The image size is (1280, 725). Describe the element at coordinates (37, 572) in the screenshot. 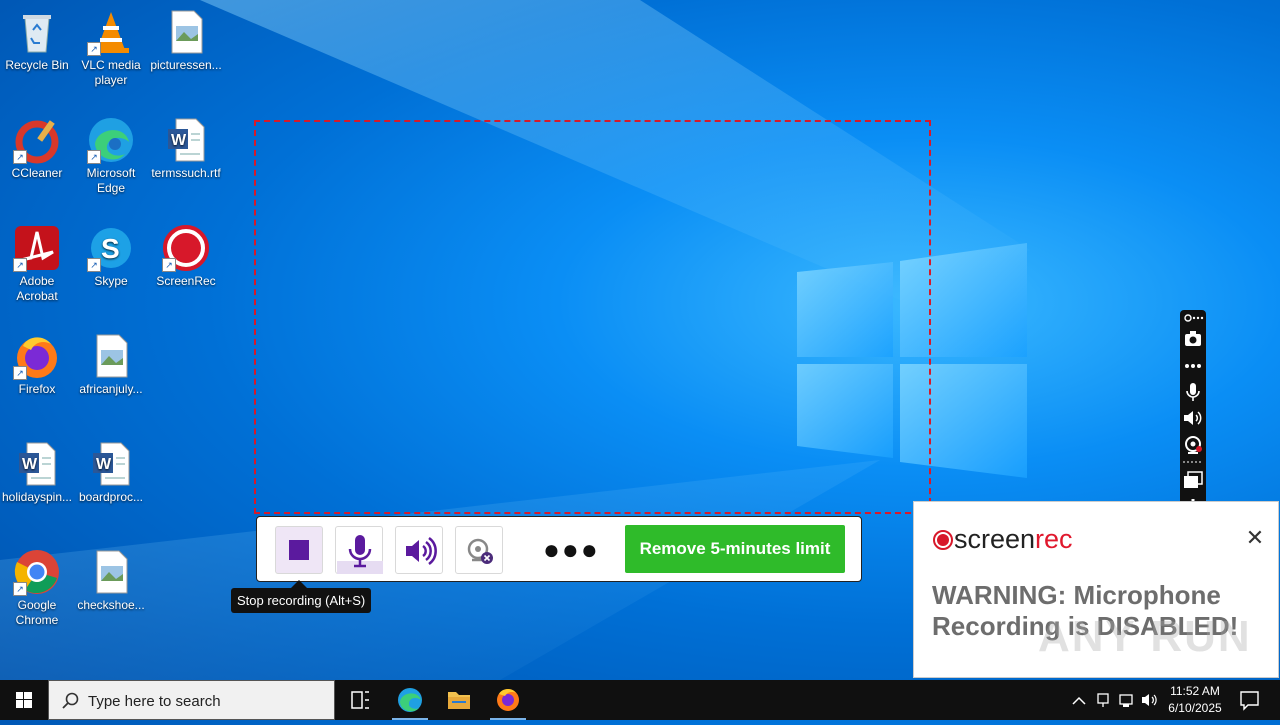

I see `chrome-icon: ↗` at that location.